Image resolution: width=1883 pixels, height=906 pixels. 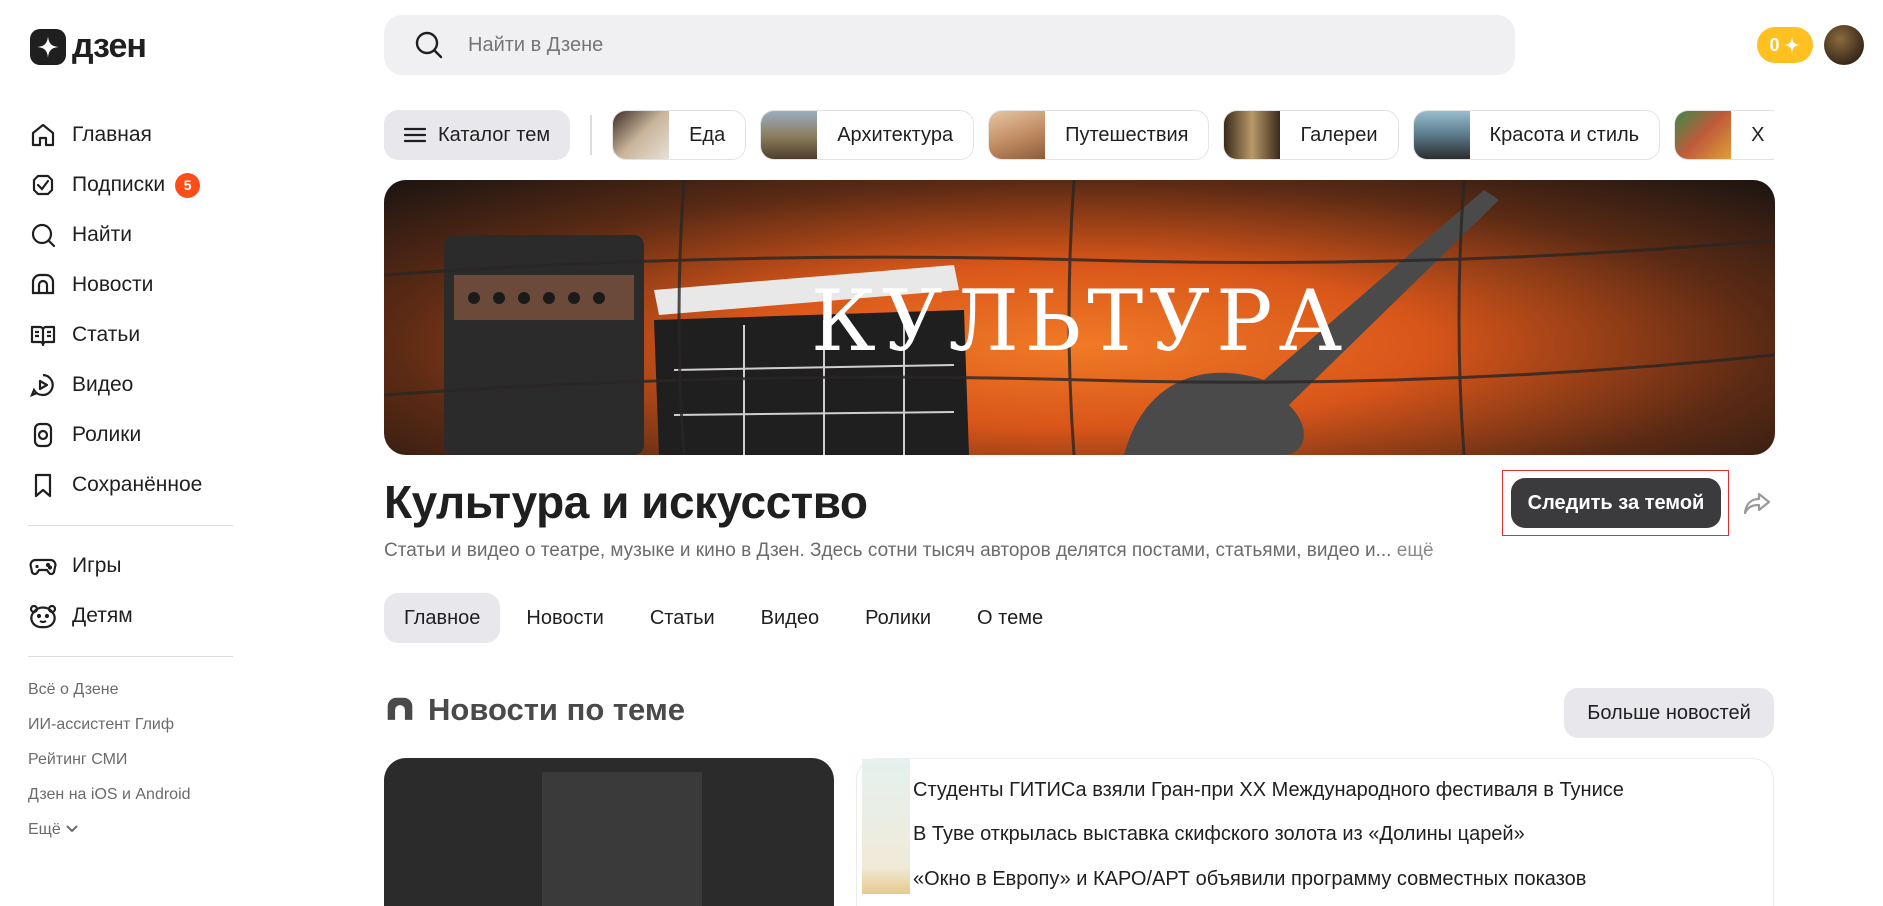 I want to click on topic-chip-label: Галереи, so click(x=1339, y=134).